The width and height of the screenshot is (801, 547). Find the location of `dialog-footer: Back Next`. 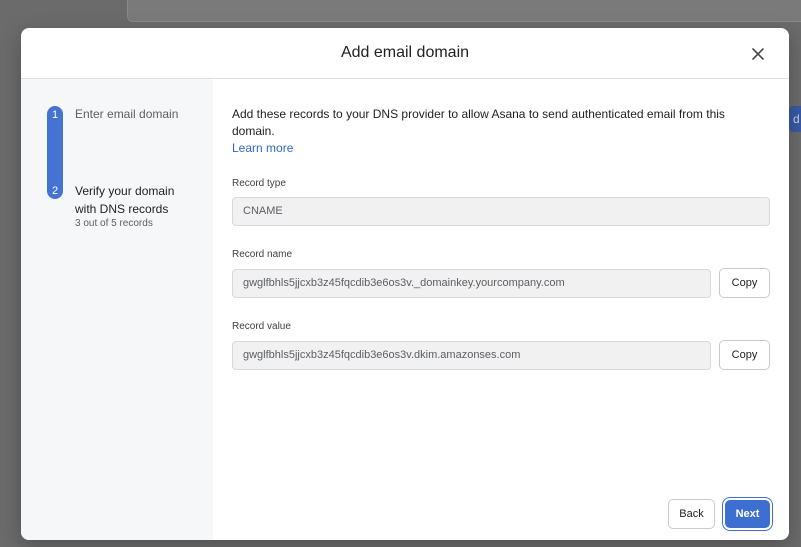

dialog-footer: Back Next is located at coordinates (719, 514).